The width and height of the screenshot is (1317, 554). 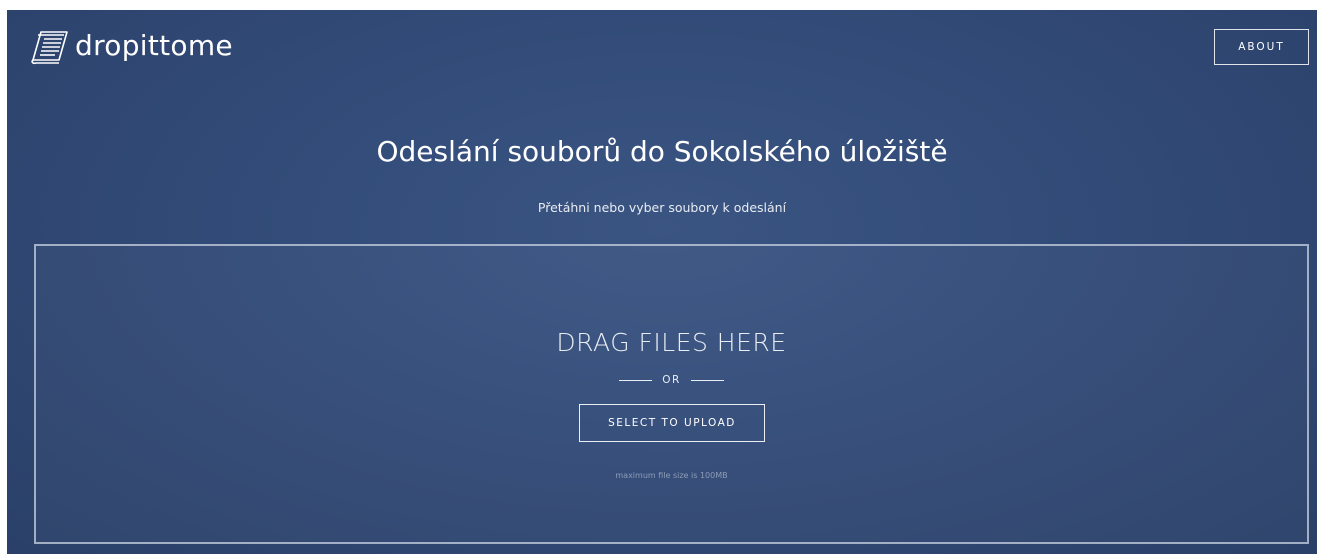 I want to click on about-button: ABOUT, so click(x=1261, y=47).